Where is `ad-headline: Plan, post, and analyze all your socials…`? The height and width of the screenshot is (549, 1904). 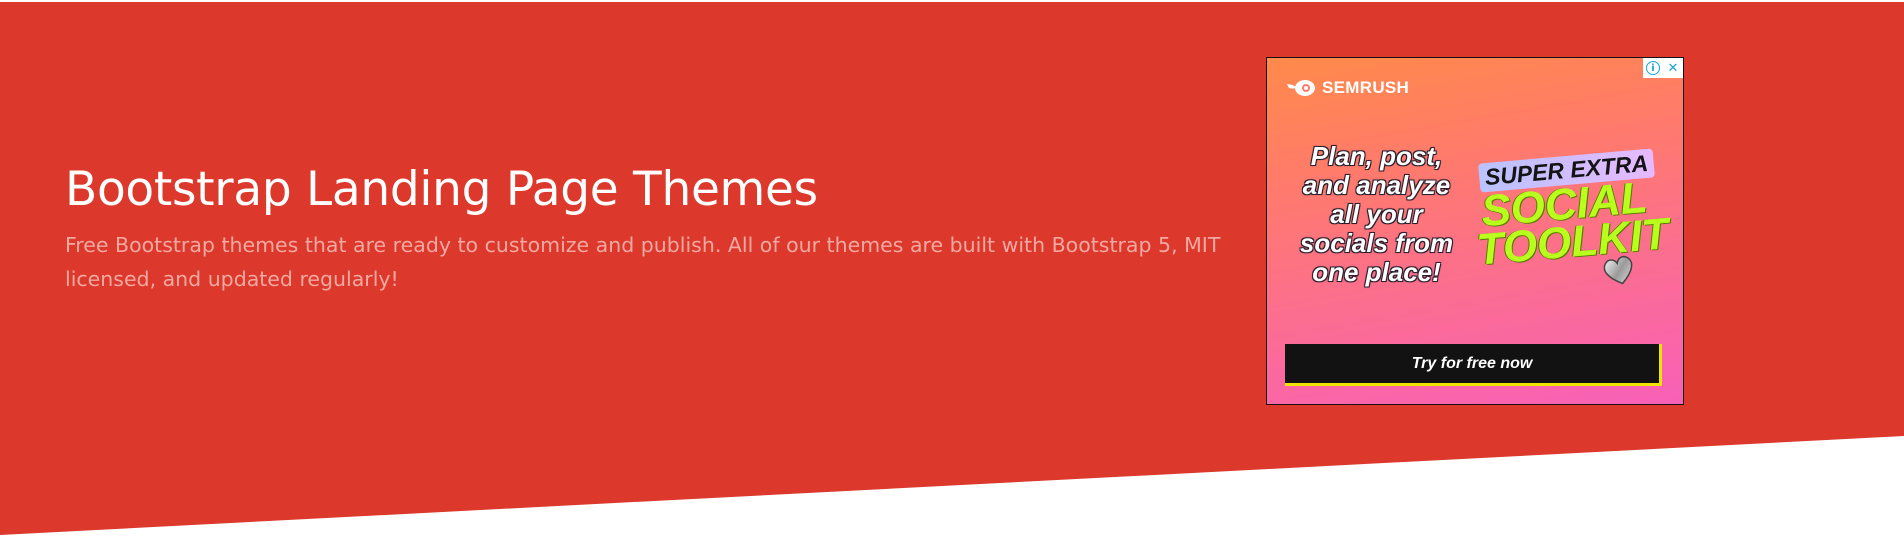 ad-headline: Plan, post, and analyze all your socials… is located at coordinates (1376, 214).